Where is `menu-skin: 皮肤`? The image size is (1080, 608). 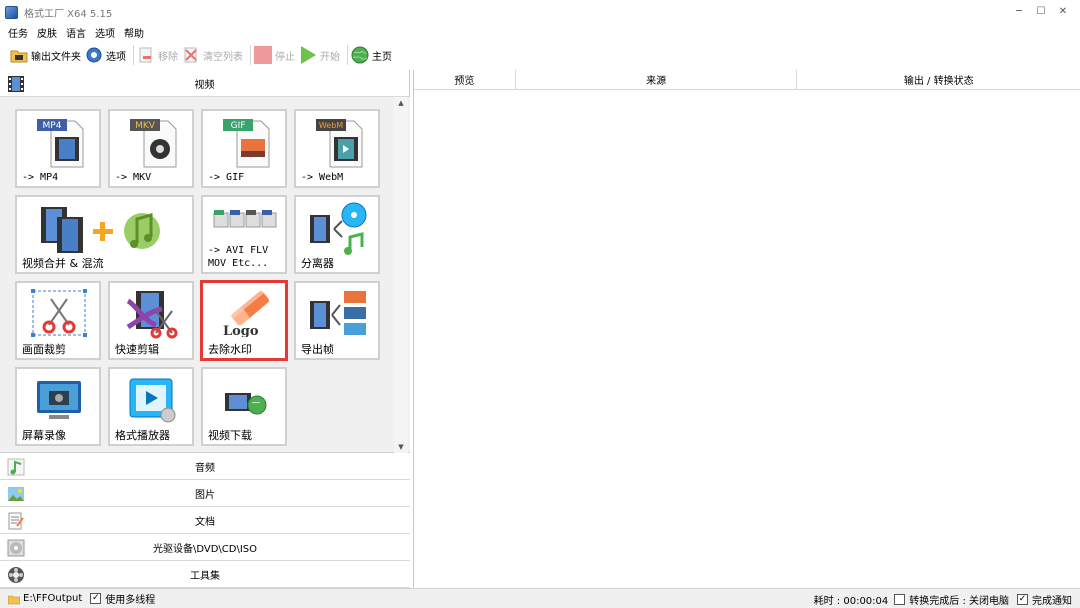
menu-skin: 皮肤 is located at coordinates (47, 32).